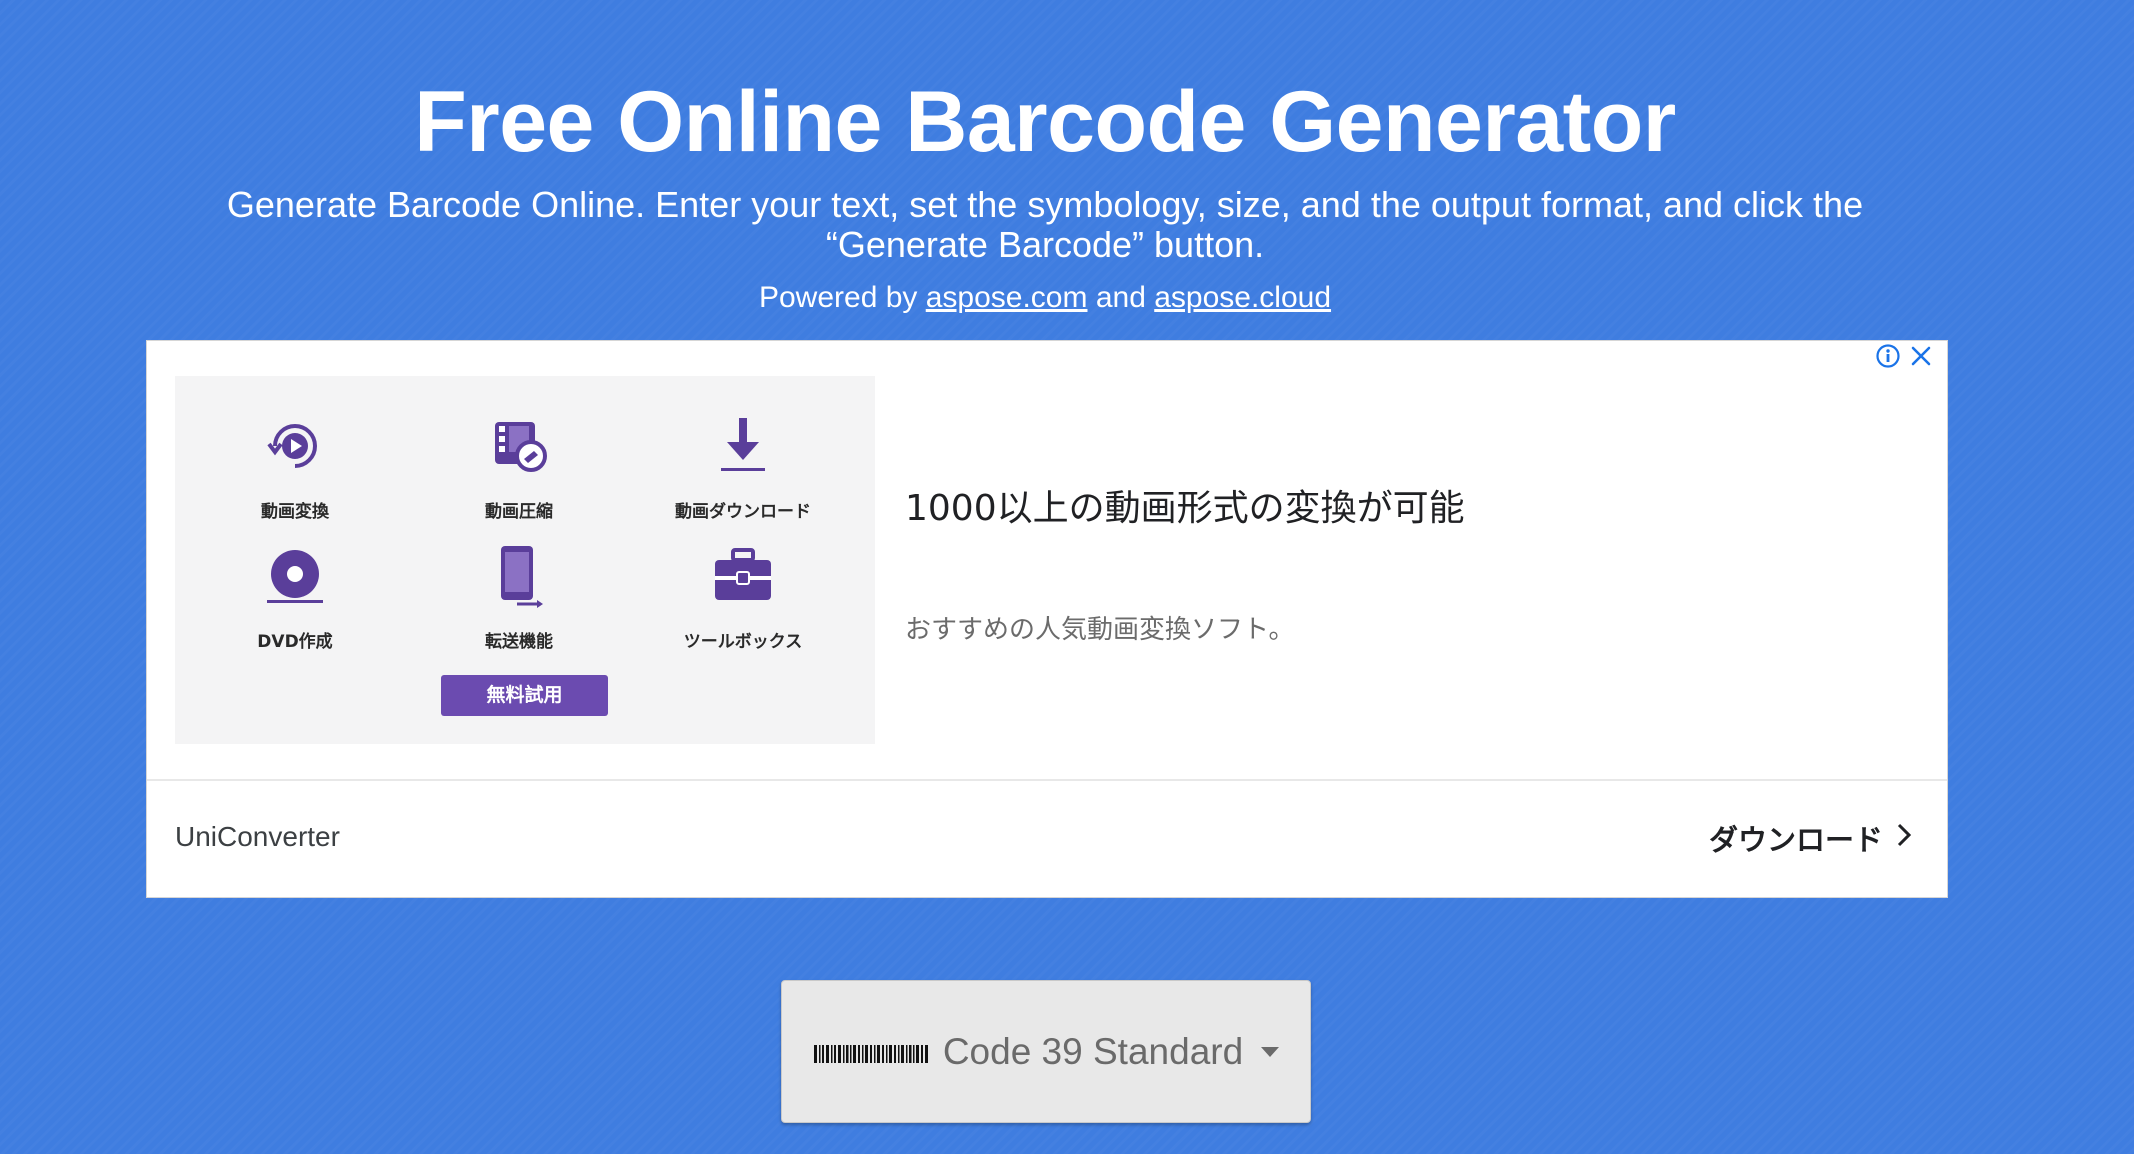 This screenshot has width=2134, height=1154. I want to click on powered-by-label: Powered by, so click(842, 297).